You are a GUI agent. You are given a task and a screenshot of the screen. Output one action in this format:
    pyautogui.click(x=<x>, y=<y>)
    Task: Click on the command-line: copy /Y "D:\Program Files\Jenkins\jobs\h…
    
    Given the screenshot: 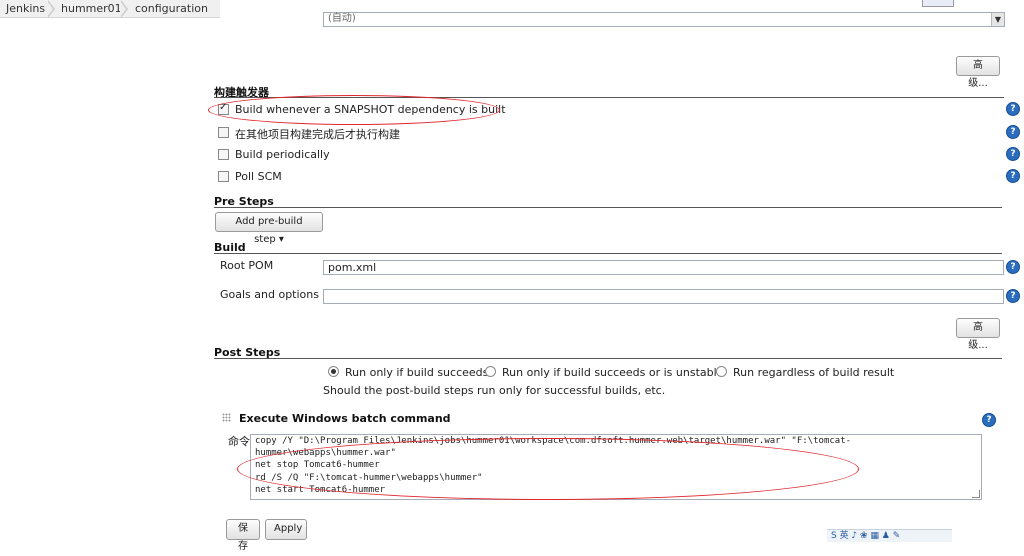 What is the action you would take?
    pyautogui.click(x=553, y=441)
    